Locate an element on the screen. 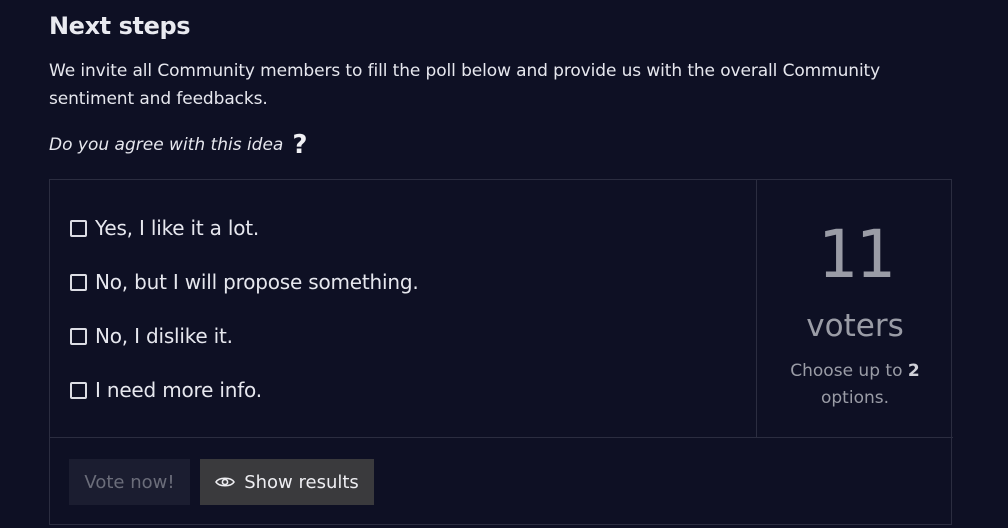 The width and height of the screenshot is (1008, 528). choose-max: 2 is located at coordinates (913, 371).